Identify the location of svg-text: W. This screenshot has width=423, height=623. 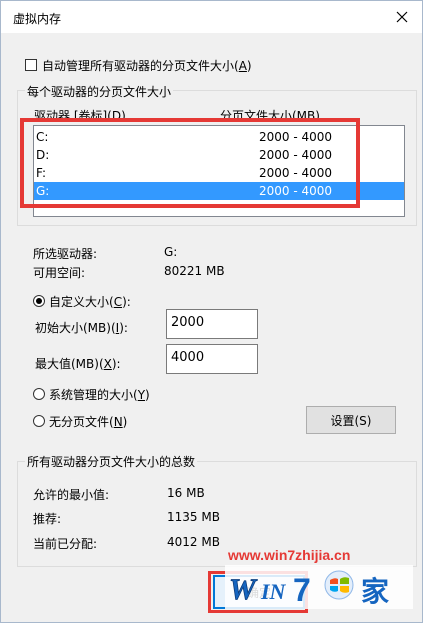
(243, 589).